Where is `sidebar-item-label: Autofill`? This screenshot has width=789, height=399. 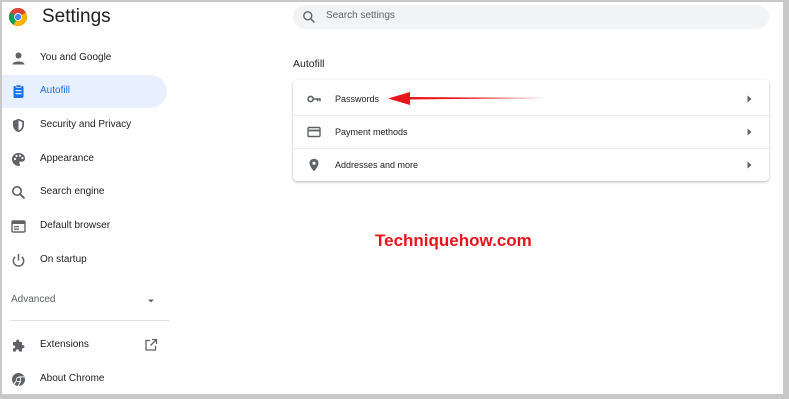
sidebar-item-label: Autofill is located at coordinates (55, 90).